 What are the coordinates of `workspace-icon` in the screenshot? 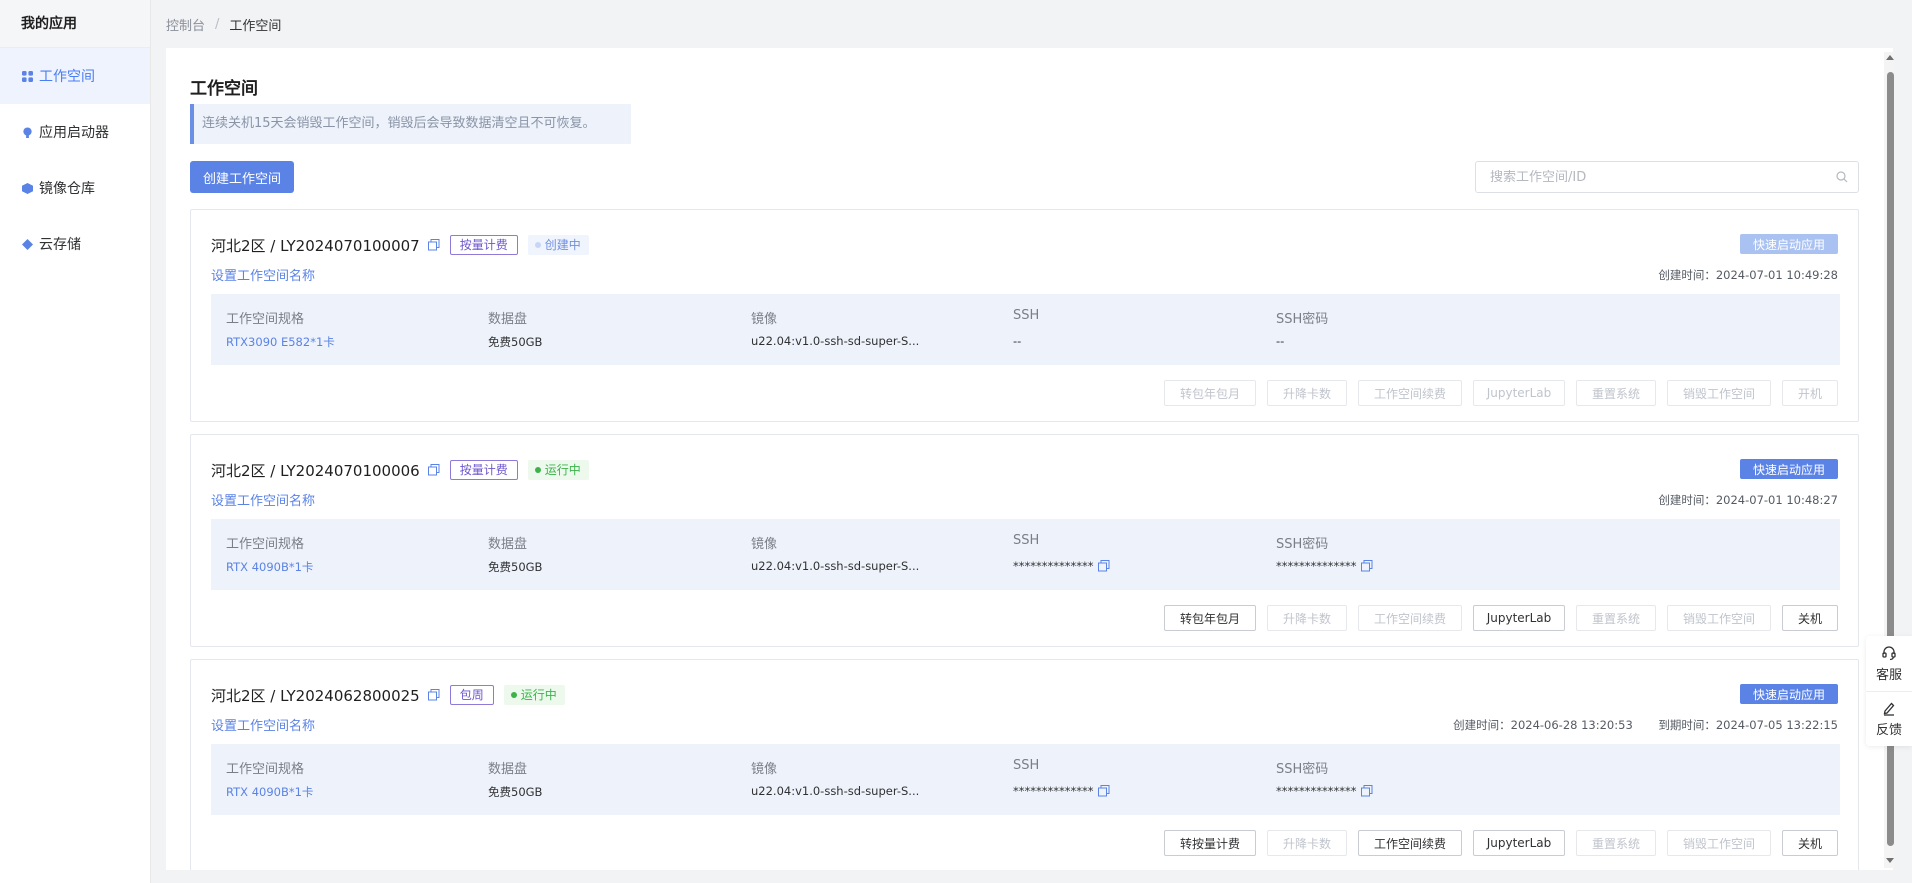 It's located at (27, 76).